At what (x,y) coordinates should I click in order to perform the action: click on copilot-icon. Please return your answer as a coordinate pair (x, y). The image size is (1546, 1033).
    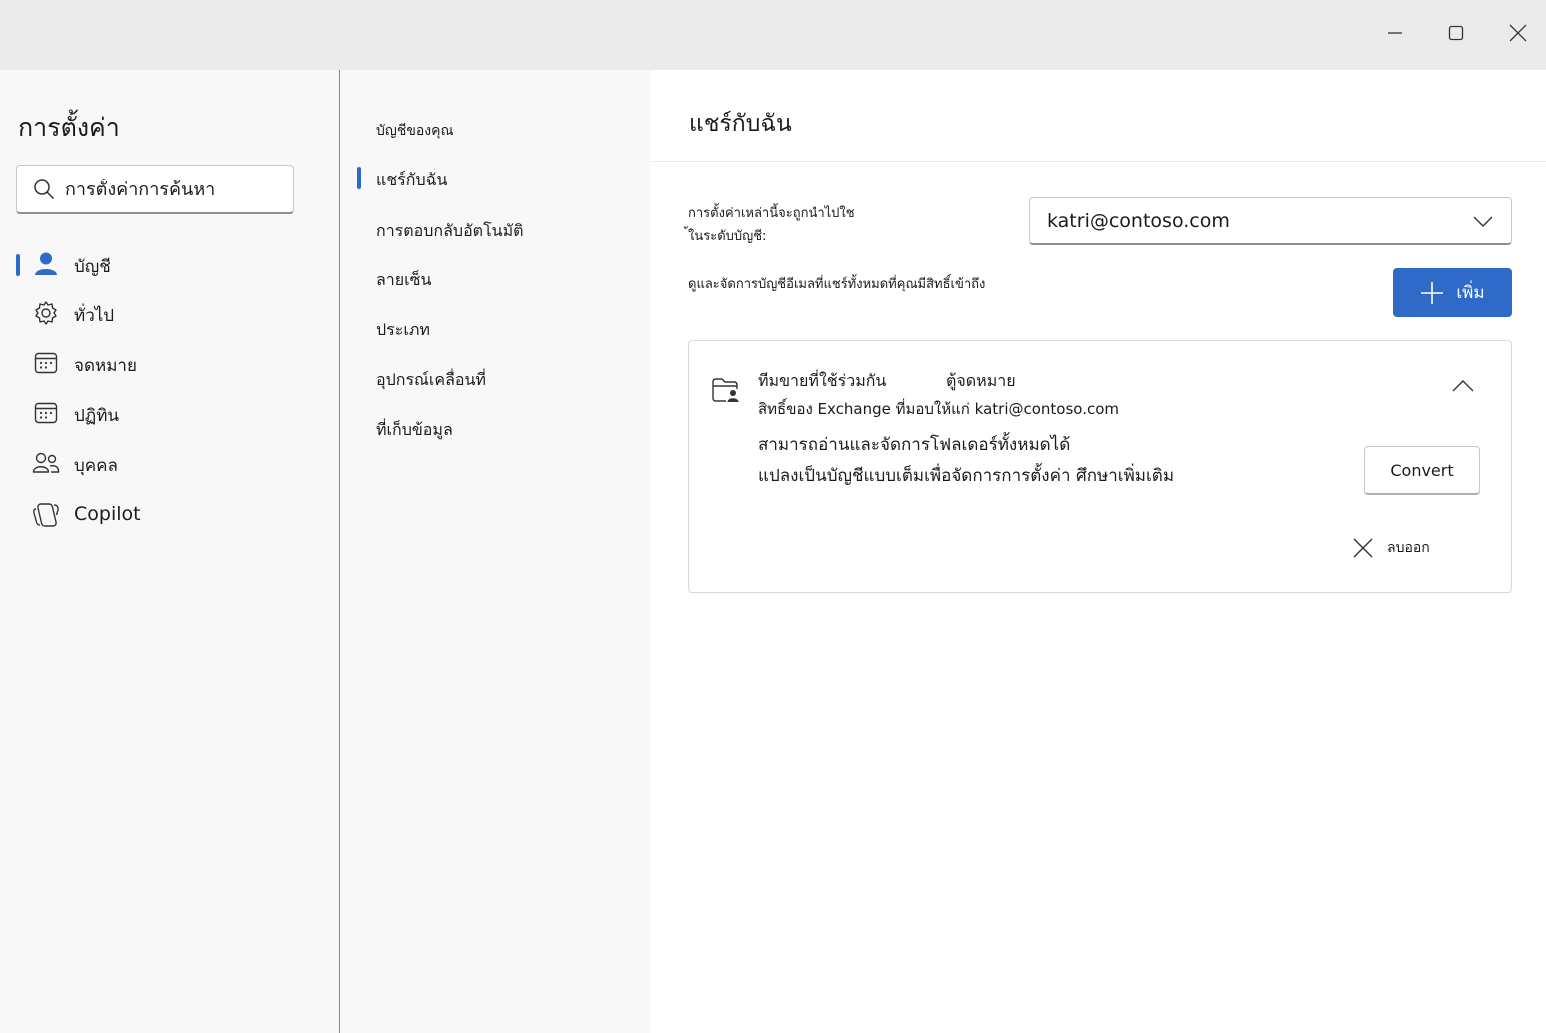
    Looking at the image, I should click on (46, 515).